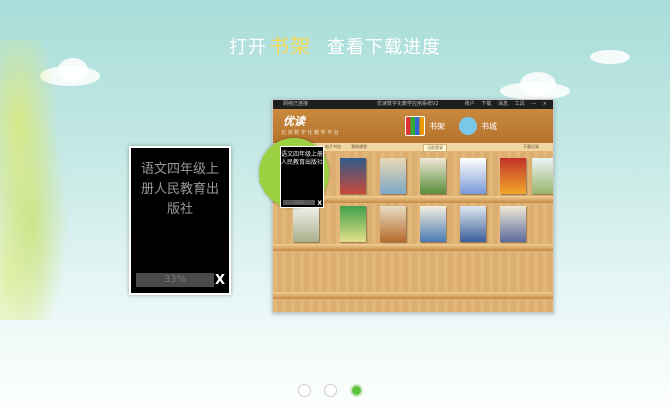 This screenshot has width=670, height=417. What do you see at coordinates (220, 280) in the screenshot?
I see `close-icon: X` at bounding box center [220, 280].